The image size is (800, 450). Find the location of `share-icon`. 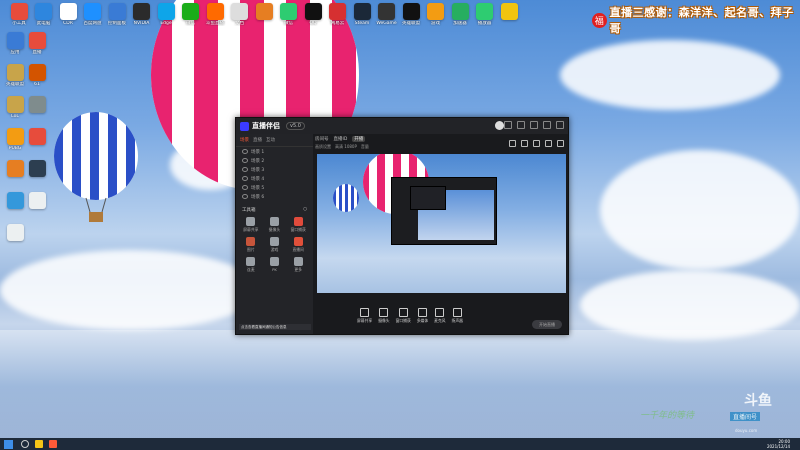

share-icon is located at coordinates (560, 143).